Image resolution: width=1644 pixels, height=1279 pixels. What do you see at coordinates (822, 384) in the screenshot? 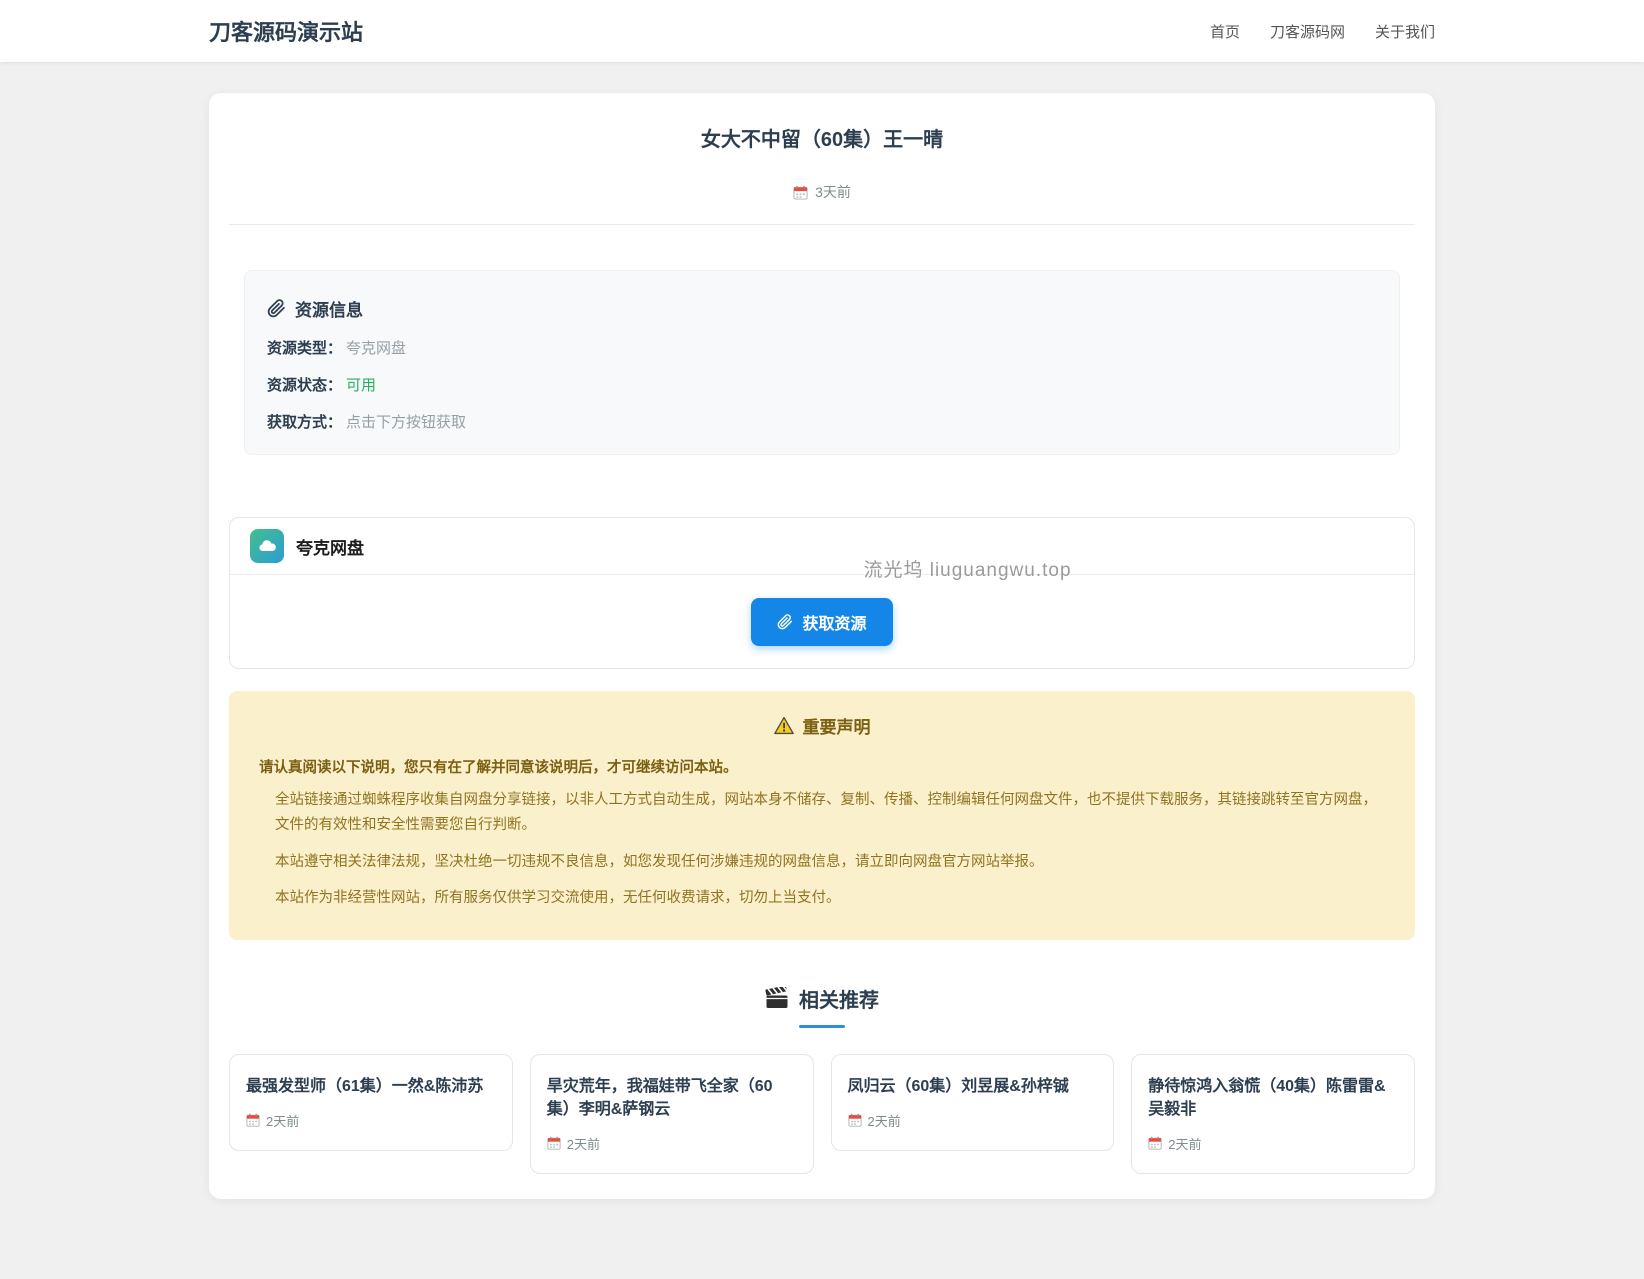
I see `resource-status-row: 资源状态： 可用` at bounding box center [822, 384].